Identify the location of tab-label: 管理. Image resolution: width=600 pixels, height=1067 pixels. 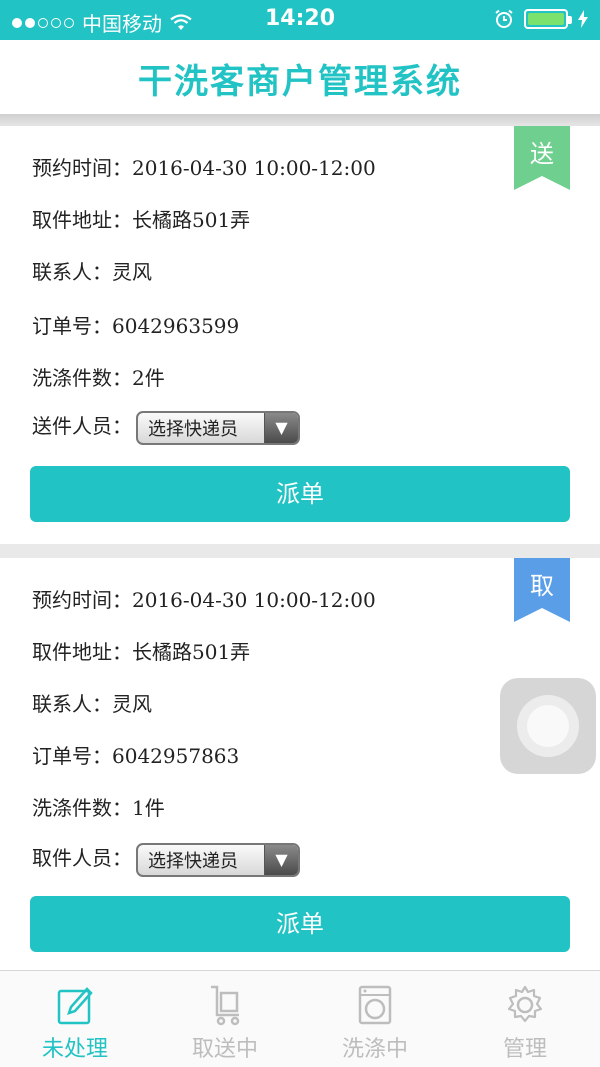
(524, 1049).